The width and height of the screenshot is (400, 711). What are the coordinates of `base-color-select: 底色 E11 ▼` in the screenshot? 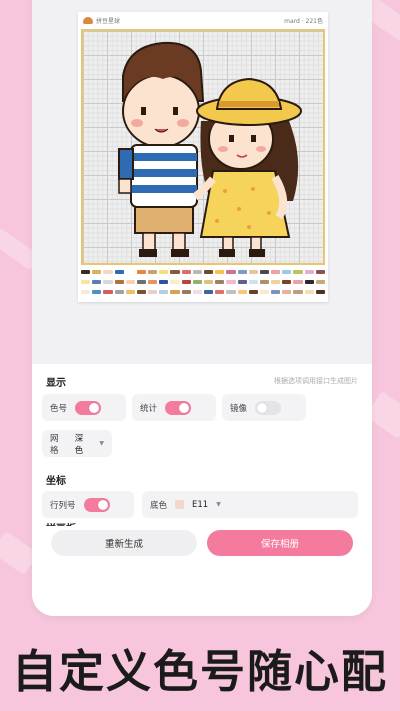 It's located at (250, 504).